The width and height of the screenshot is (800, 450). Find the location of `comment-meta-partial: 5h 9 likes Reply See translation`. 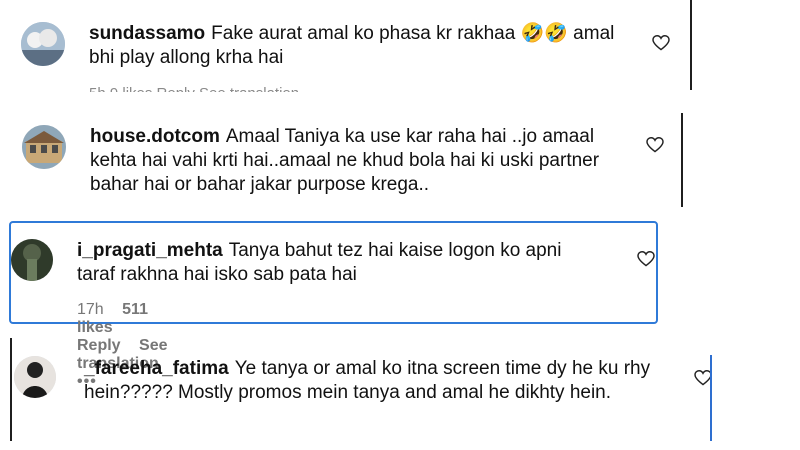

comment-meta-partial: 5h 9 likes Reply See translation is located at coordinates (239, 88).